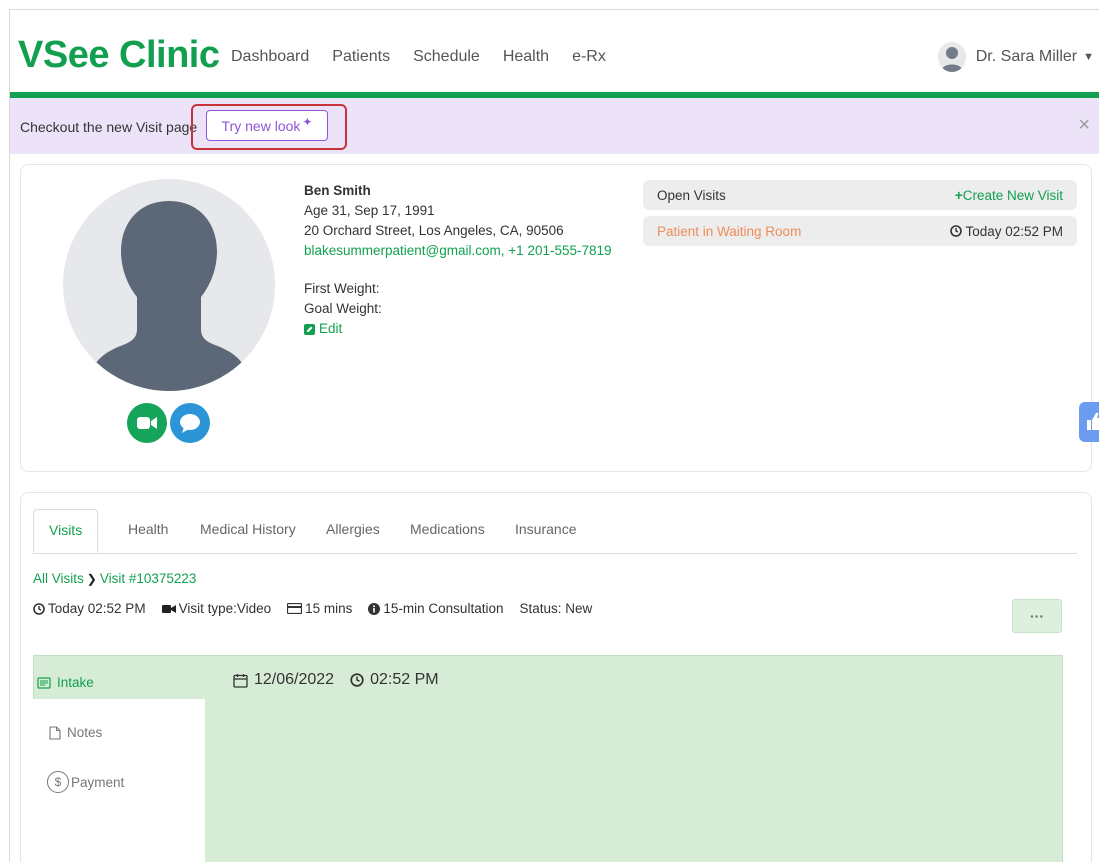  Describe the element at coordinates (148, 578) in the screenshot. I see `breadcrumb-current-visit: Visit #10375223` at that location.